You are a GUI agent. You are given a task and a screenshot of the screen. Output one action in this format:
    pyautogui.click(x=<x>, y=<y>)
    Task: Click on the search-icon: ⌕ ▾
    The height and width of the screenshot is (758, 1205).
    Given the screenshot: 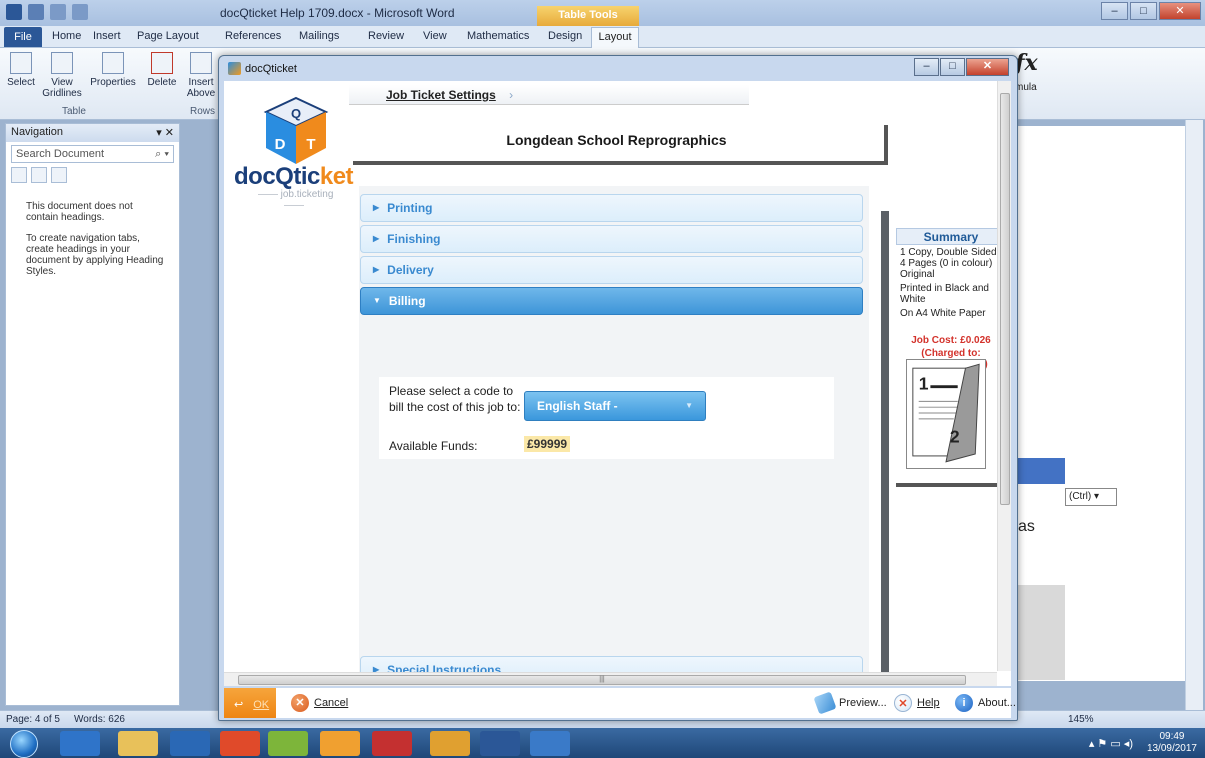 What is the action you would take?
    pyautogui.click(x=162, y=154)
    